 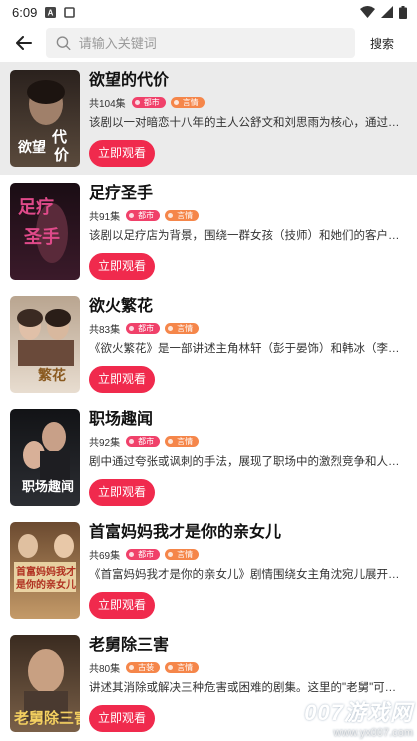 I want to click on item-meta: 共104集 都市 言情, so click(x=250, y=102).